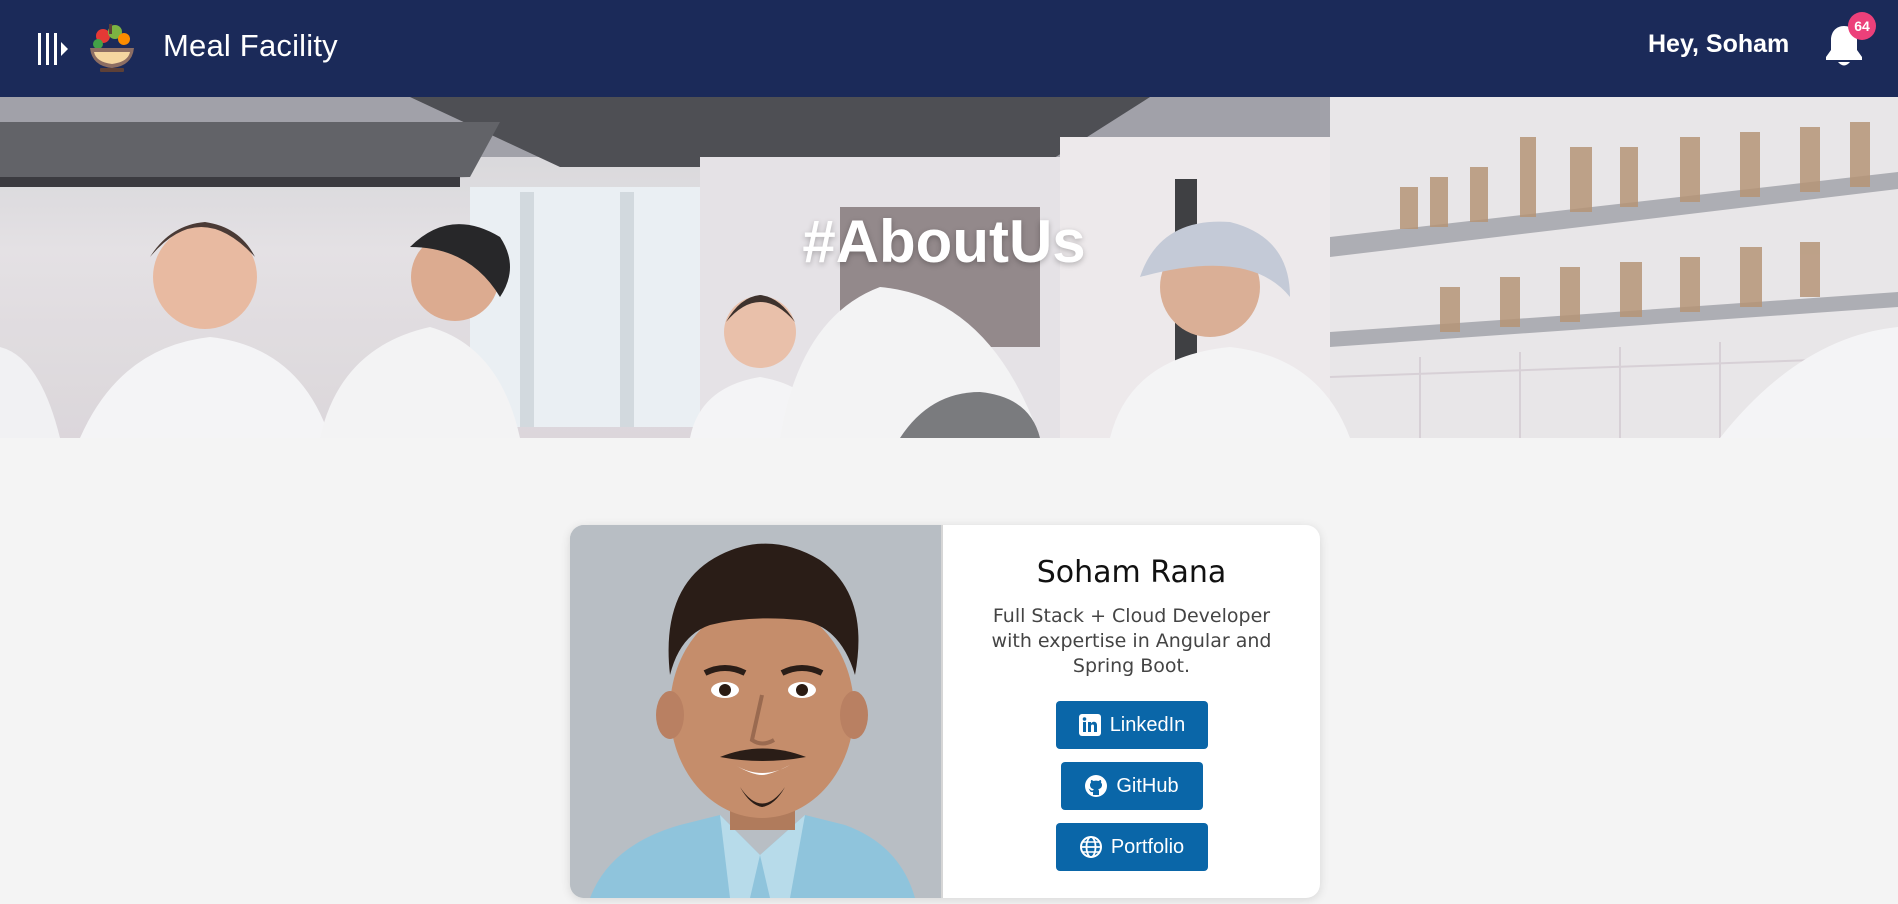 This screenshot has height=904, width=1898. What do you see at coordinates (944, 241) in the screenshot?
I see `banner-title: #AboutUs` at bounding box center [944, 241].